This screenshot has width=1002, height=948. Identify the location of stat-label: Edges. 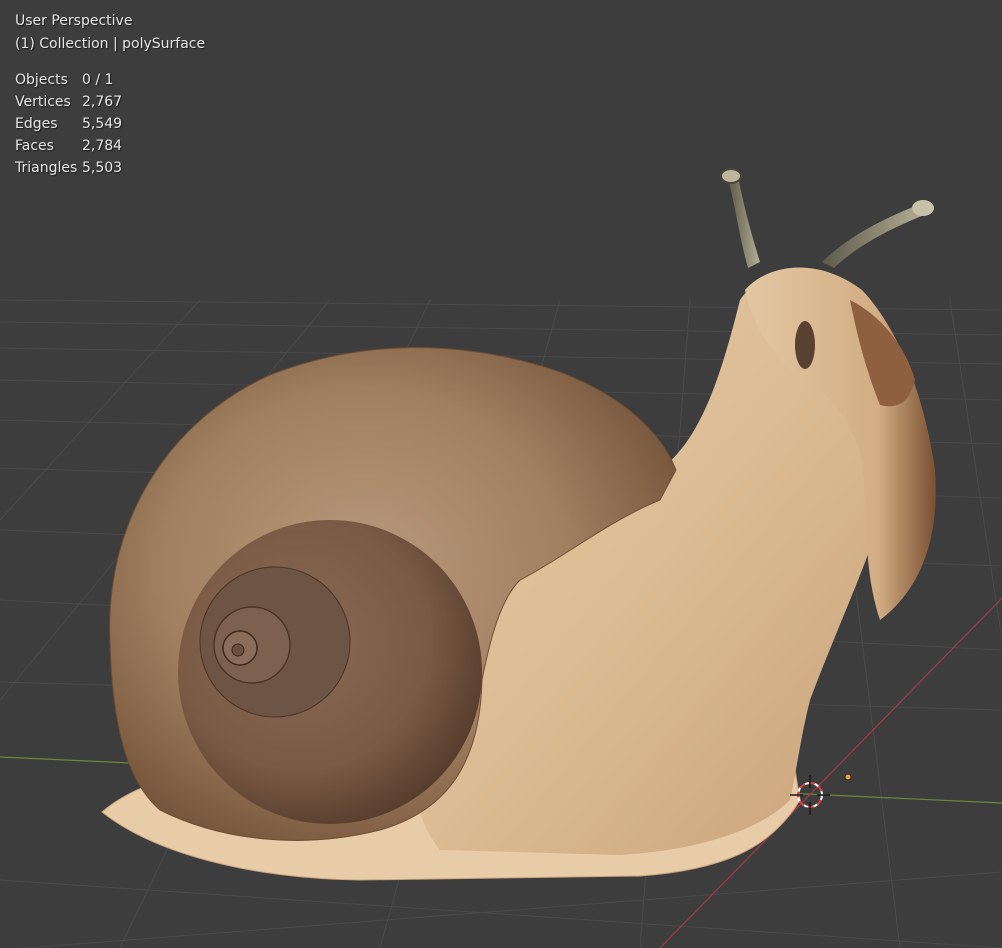
(36, 124).